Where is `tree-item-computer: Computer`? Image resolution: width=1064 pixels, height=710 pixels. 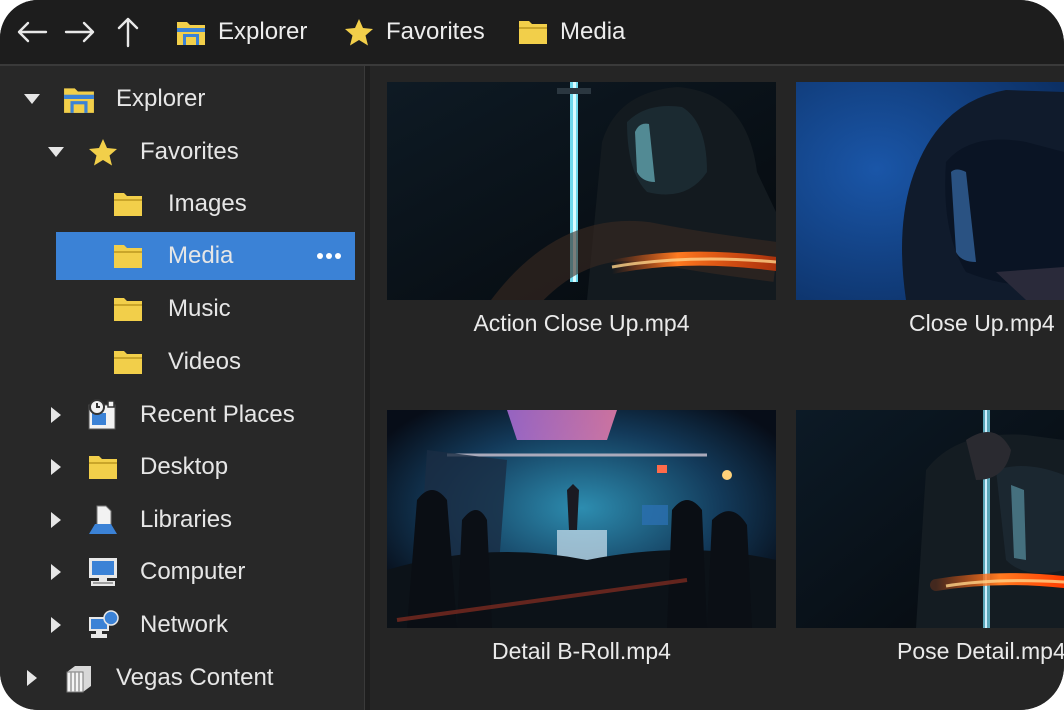 tree-item-computer: Computer is located at coordinates (182, 572).